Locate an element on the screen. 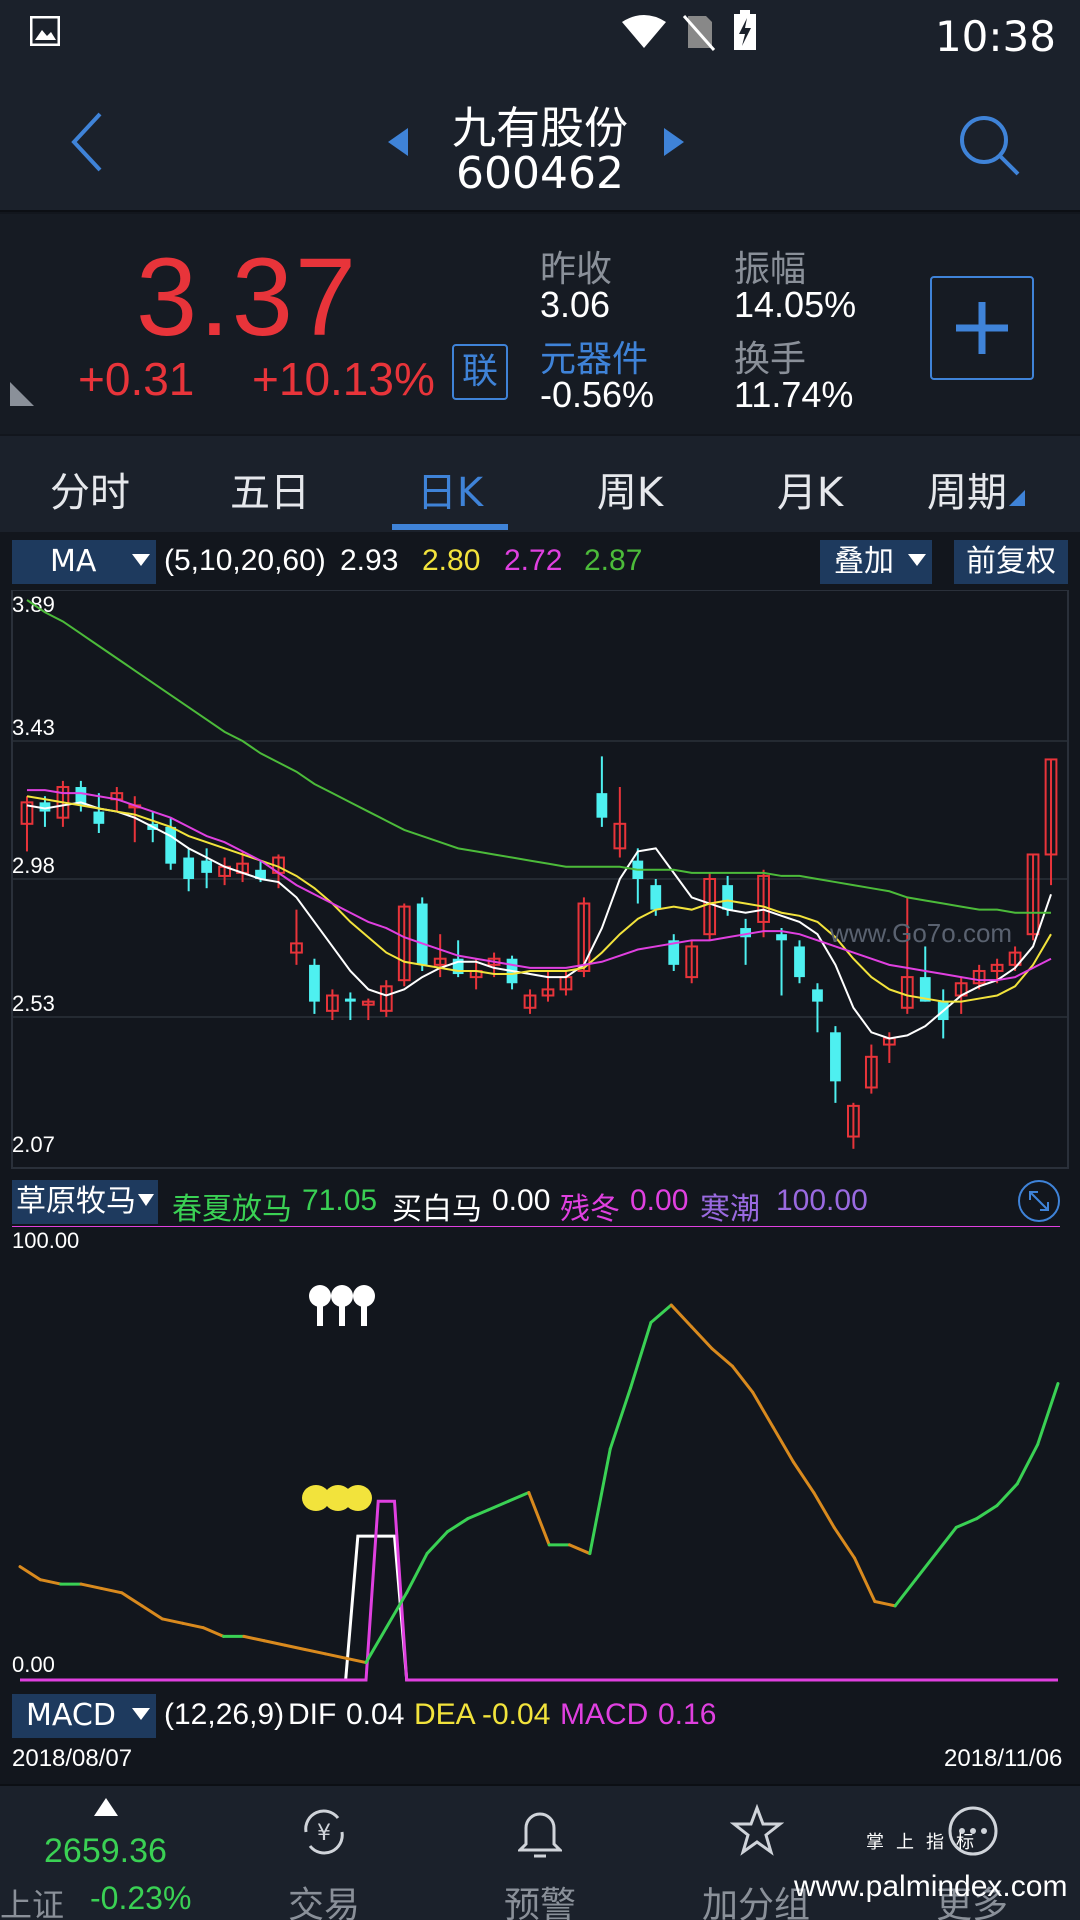 Image resolution: width=1080 pixels, height=1920 pixels. image-notification-icon is located at coordinates (45, 31).